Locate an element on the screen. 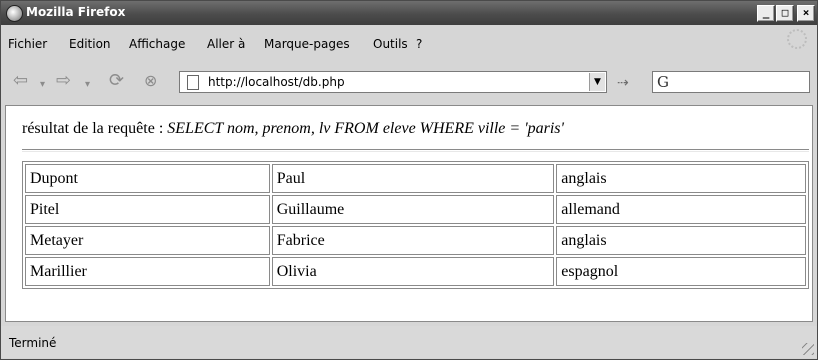 The image size is (818, 360). table-row: Pitel Guillaume allemand is located at coordinates (415, 209).